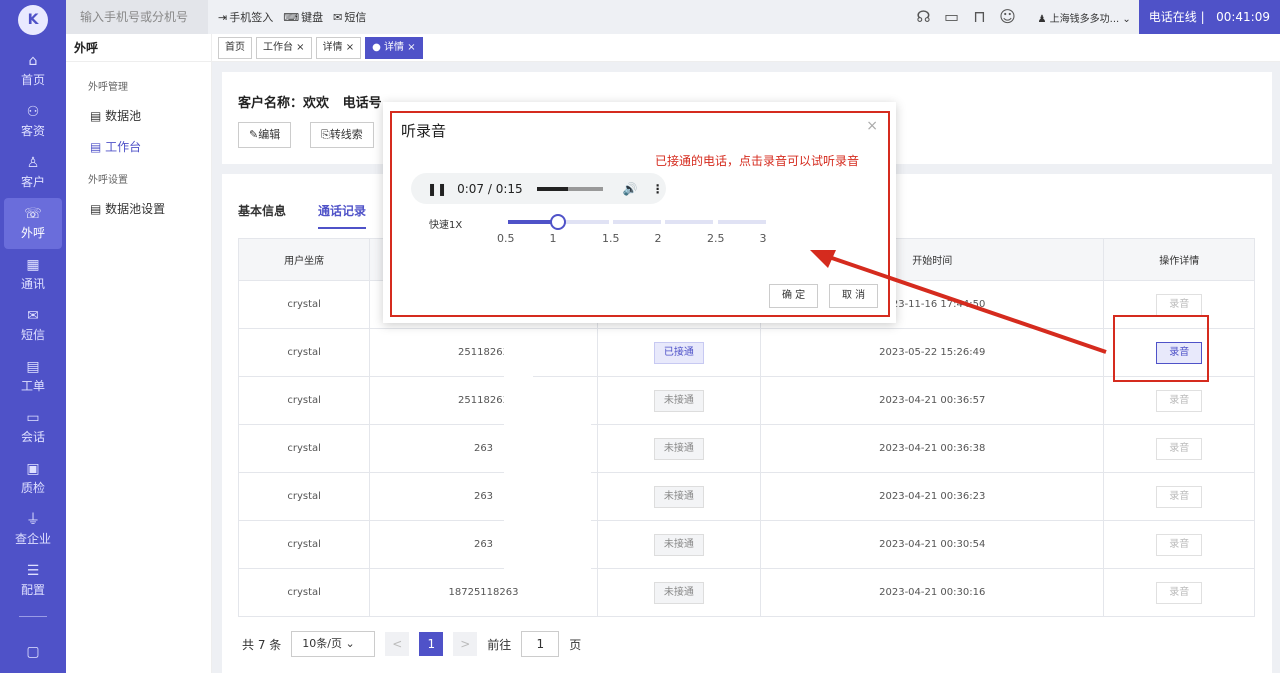 The height and width of the screenshot is (678, 1280). I want to click on sidebar-item-8: ▣ 质检, so click(33, 478).